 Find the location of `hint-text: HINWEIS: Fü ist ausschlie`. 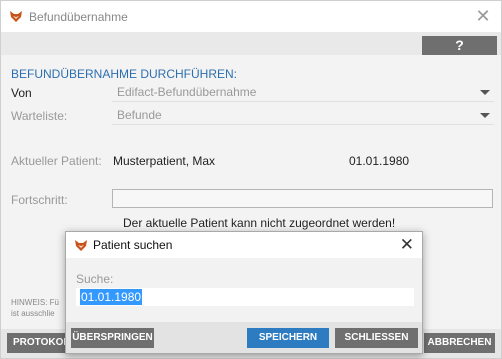

hint-text: HINWEIS: Fü ist ausschlie is located at coordinates (35, 308).